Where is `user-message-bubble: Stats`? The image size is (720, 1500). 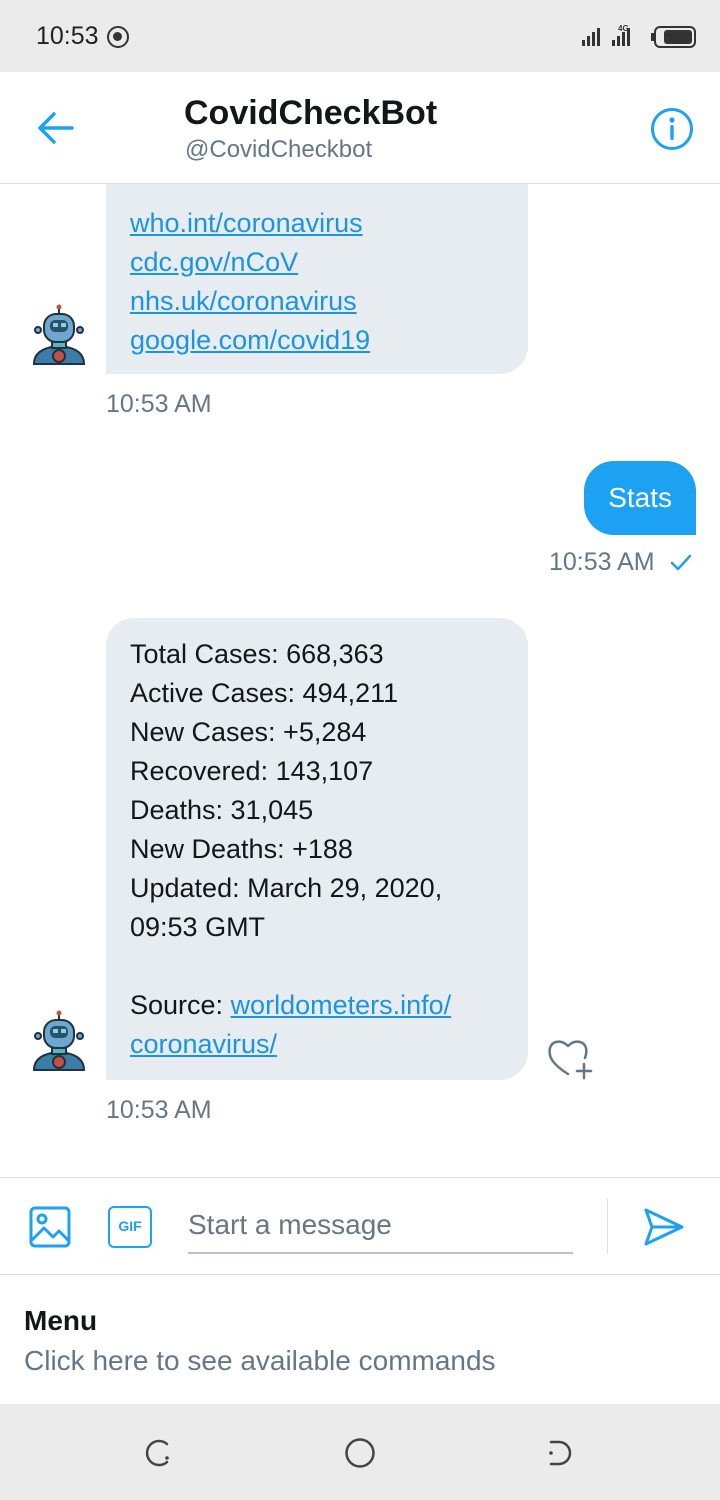 user-message-bubble: Stats is located at coordinates (640, 498).